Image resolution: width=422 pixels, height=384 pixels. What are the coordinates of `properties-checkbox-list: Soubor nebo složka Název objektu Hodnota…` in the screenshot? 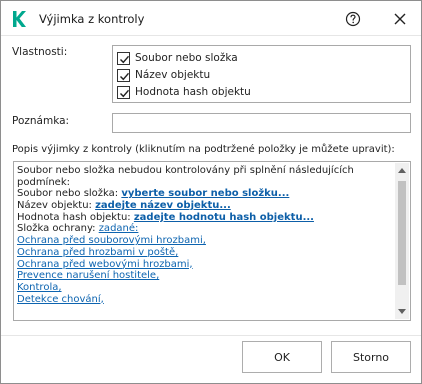 It's located at (261, 74).